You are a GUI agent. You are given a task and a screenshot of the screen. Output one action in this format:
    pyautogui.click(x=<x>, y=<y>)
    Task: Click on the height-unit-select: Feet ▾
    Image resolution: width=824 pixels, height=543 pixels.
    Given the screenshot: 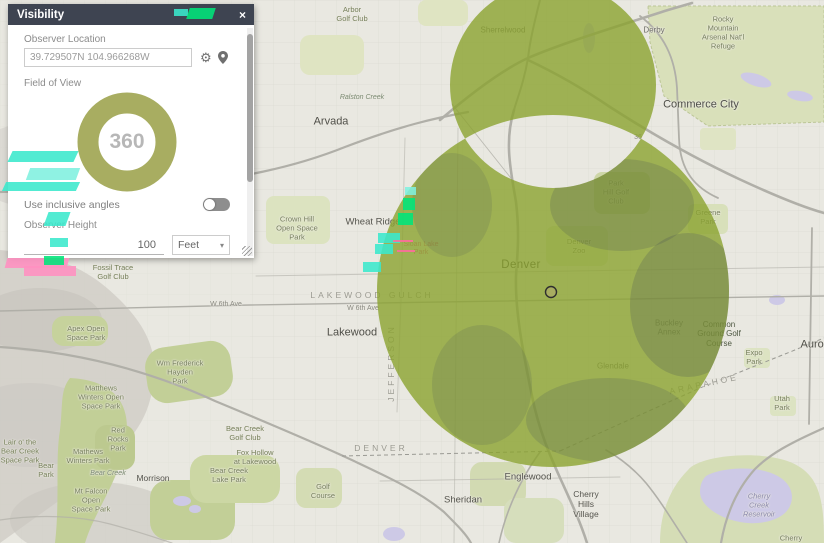 What is the action you would take?
    pyautogui.click(x=201, y=245)
    